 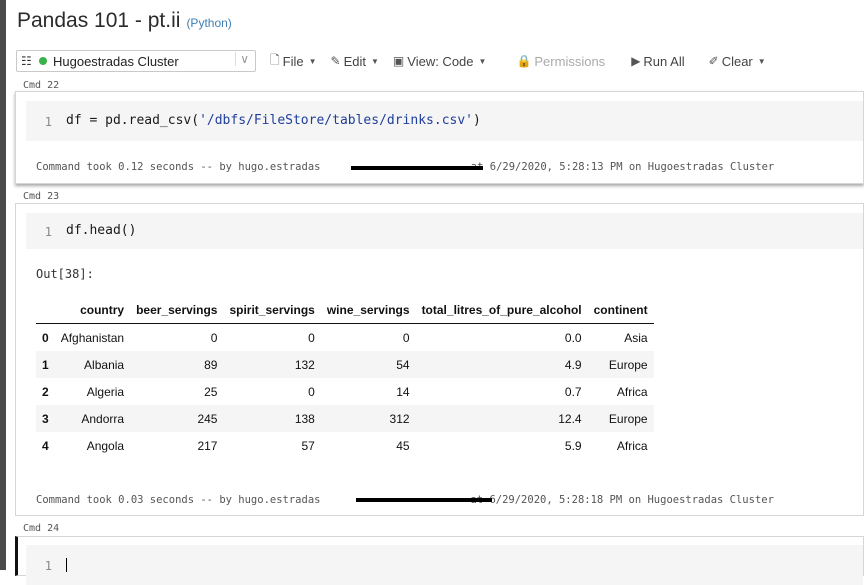 I want to click on code-text: df = pd.read_csv(, so click(x=133, y=120).